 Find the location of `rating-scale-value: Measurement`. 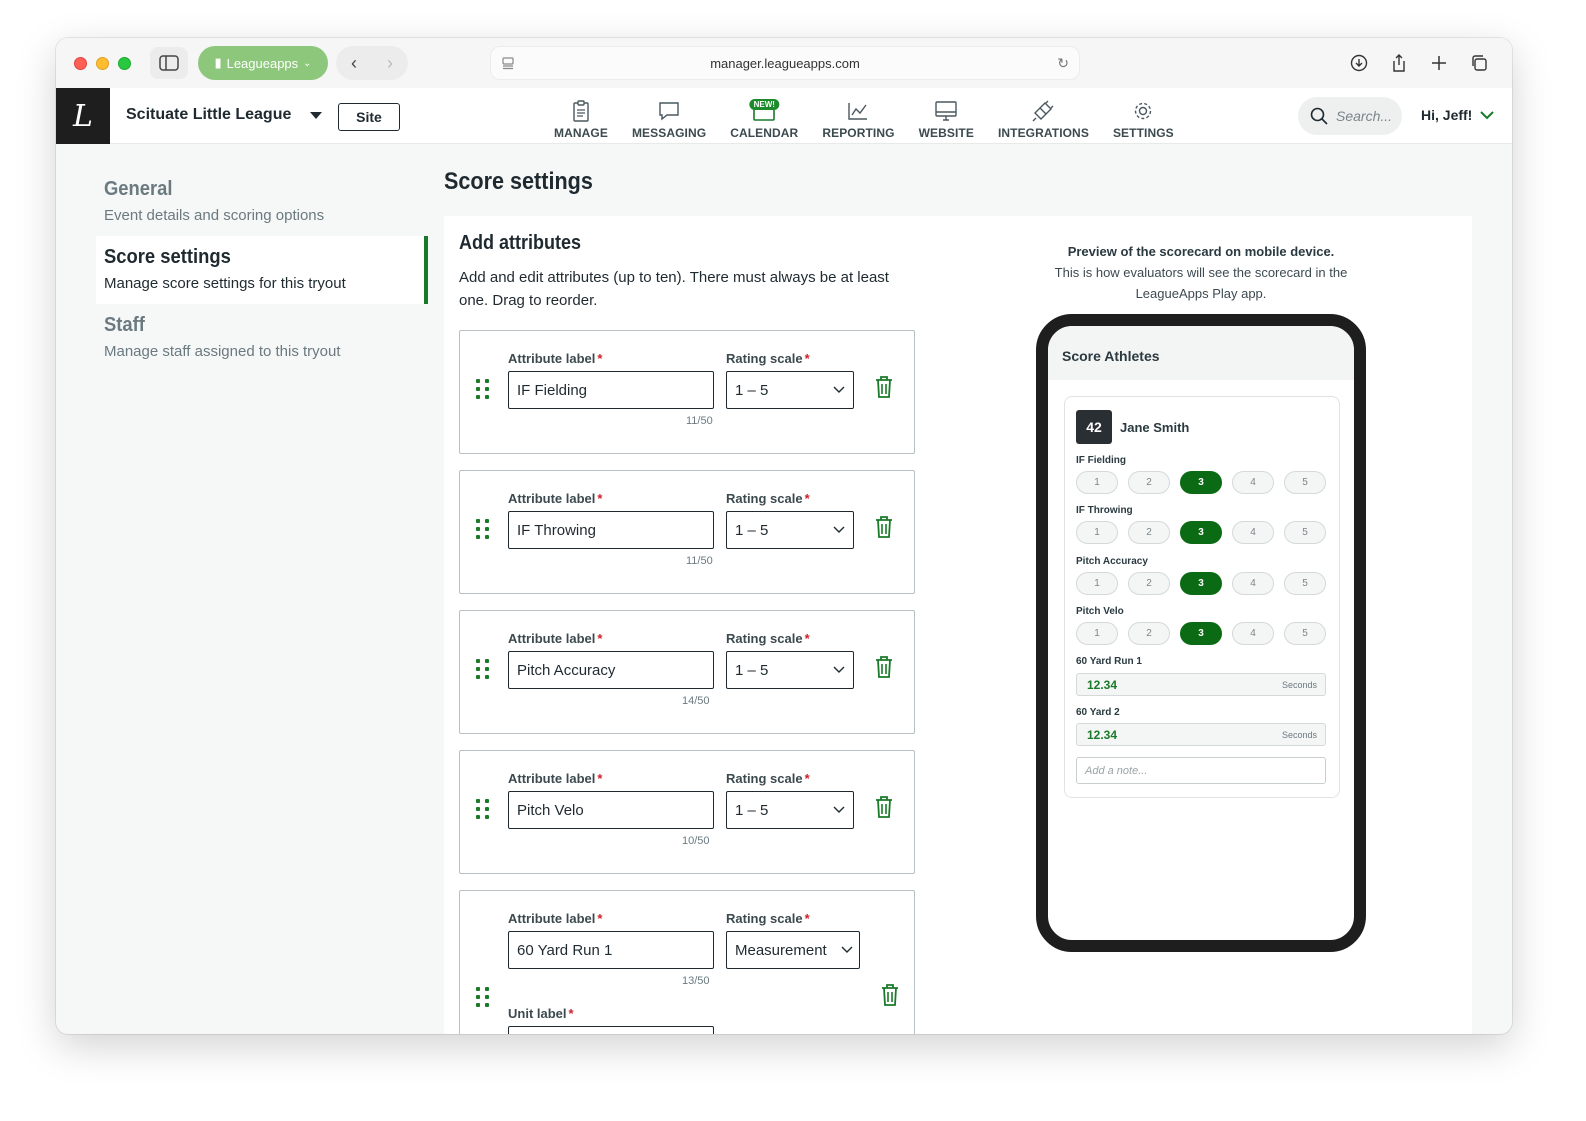

rating-scale-value: Measurement is located at coordinates (781, 950).